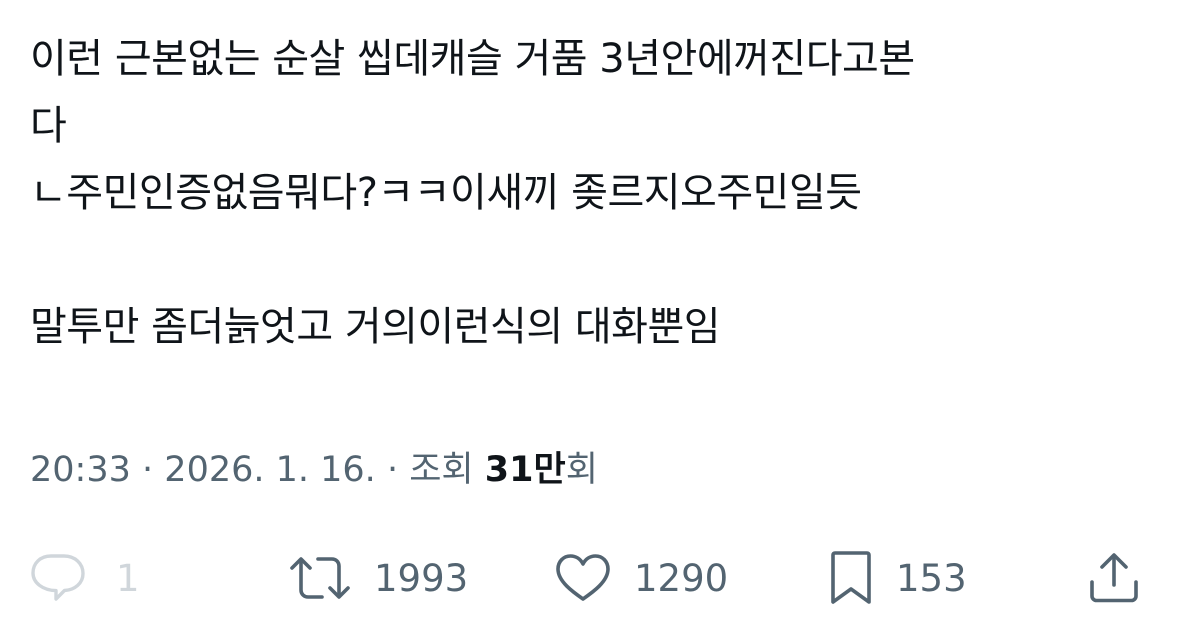 The image size is (1179, 628). I want to click on tweet-time: 20:33, so click(80, 470).